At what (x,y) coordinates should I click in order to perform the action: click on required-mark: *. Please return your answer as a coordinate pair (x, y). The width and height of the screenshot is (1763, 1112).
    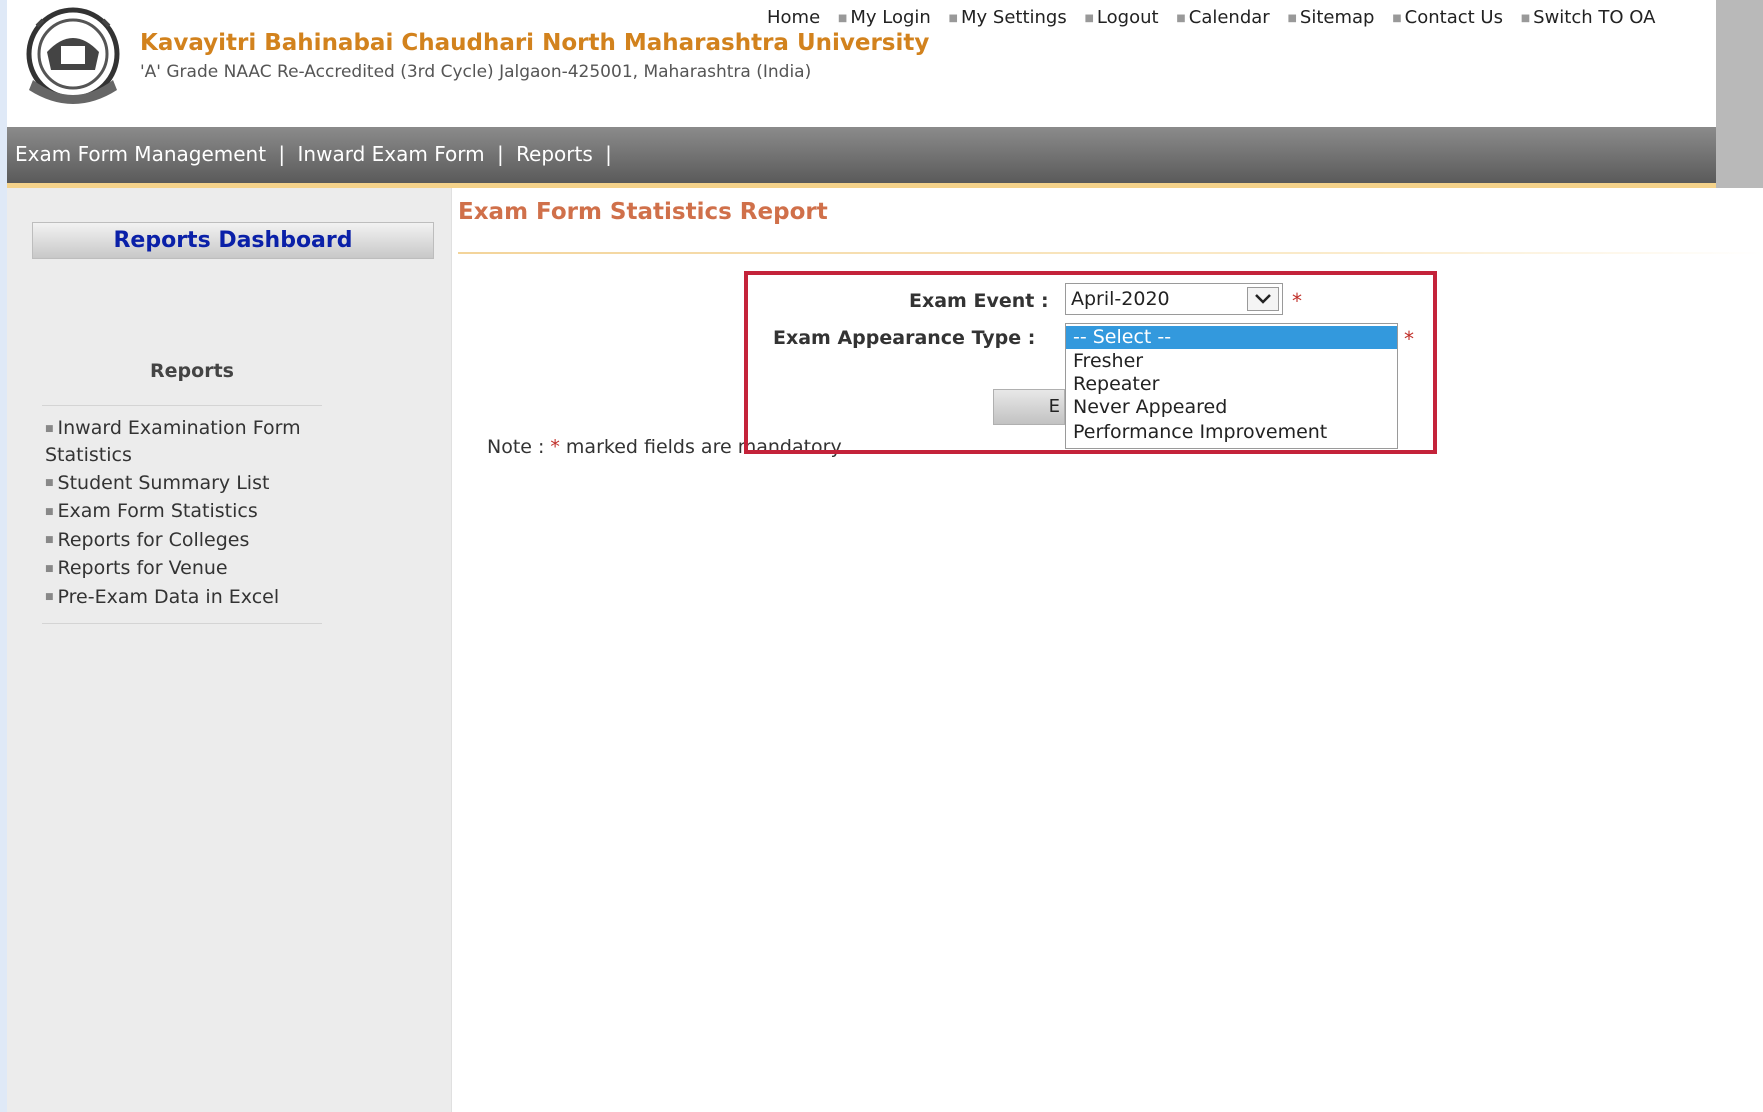
    Looking at the image, I should click on (555, 447).